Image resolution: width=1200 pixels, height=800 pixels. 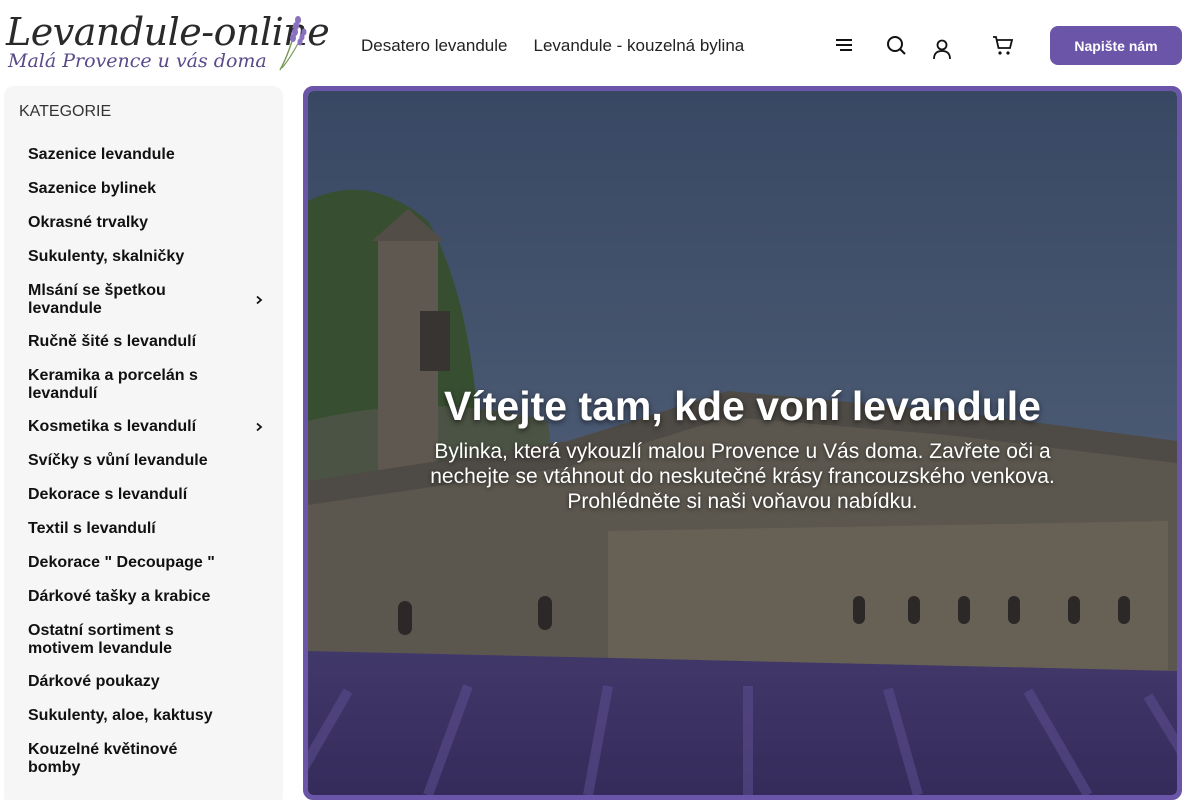 I want to click on sidebar-category-item: Sukulenty, aloe, kaktusy, so click(x=128, y=716).